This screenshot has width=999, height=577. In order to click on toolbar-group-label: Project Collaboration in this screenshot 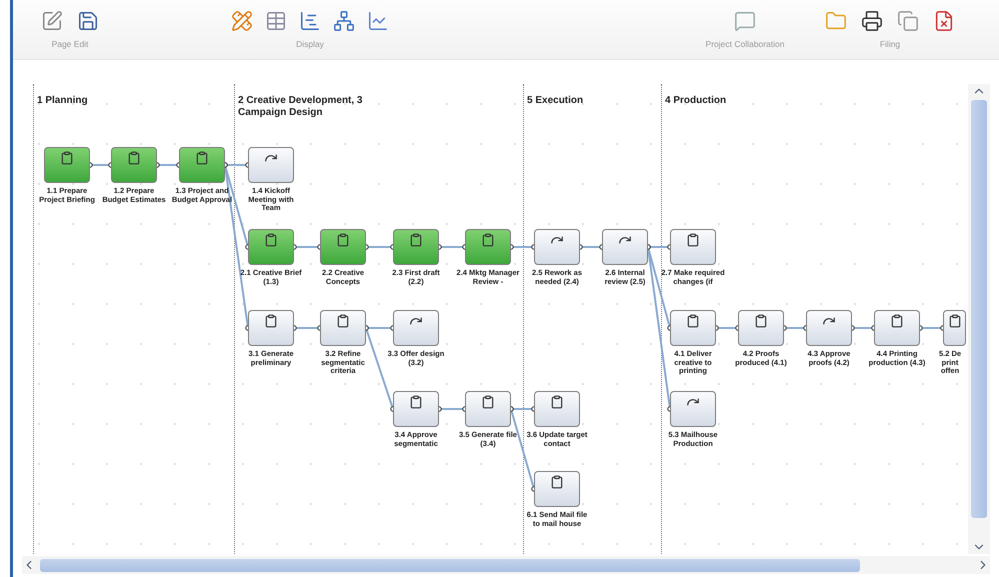, I will do `click(745, 44)`.